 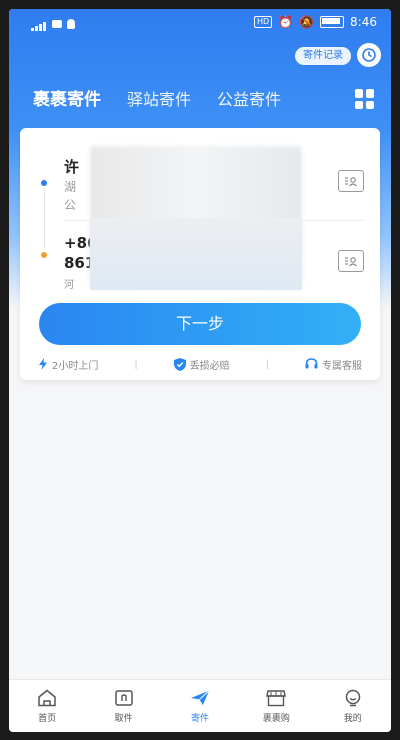 I want to click on route-line, so click(x=44, y=218).